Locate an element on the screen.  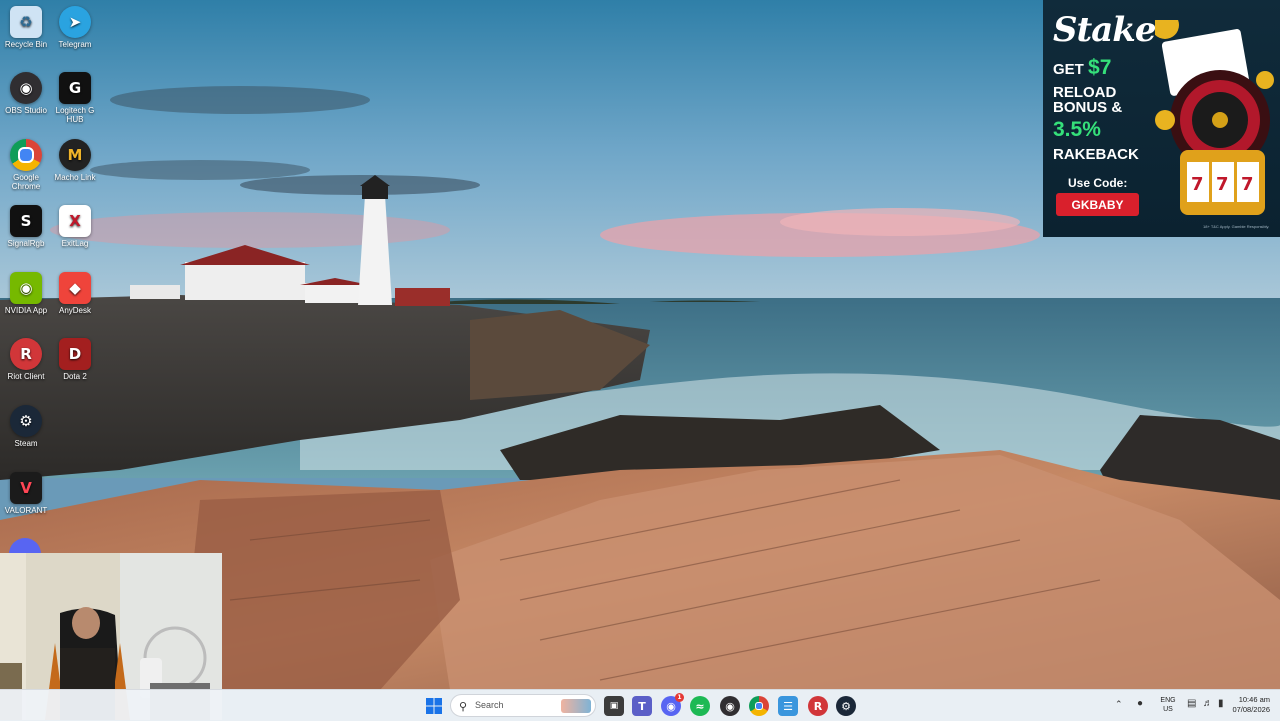
nvidia-icon: ◉ is located at coordinates (26, 288).